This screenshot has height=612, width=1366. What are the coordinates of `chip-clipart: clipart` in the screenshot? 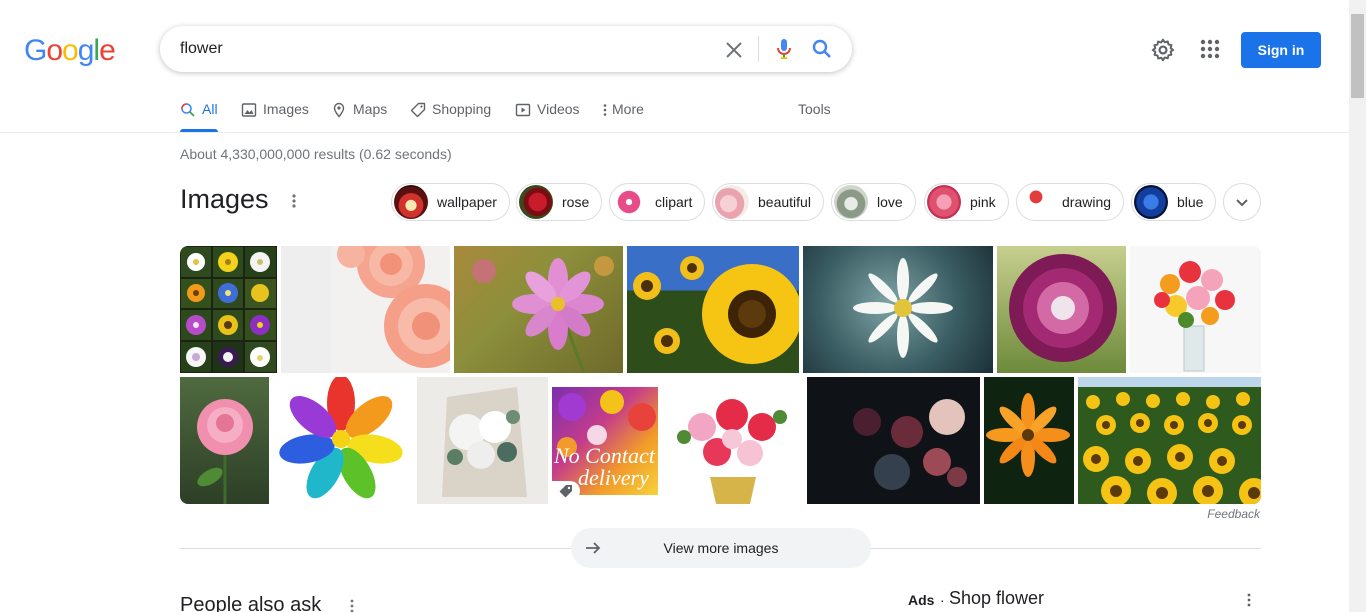 It's located at (657, 202).